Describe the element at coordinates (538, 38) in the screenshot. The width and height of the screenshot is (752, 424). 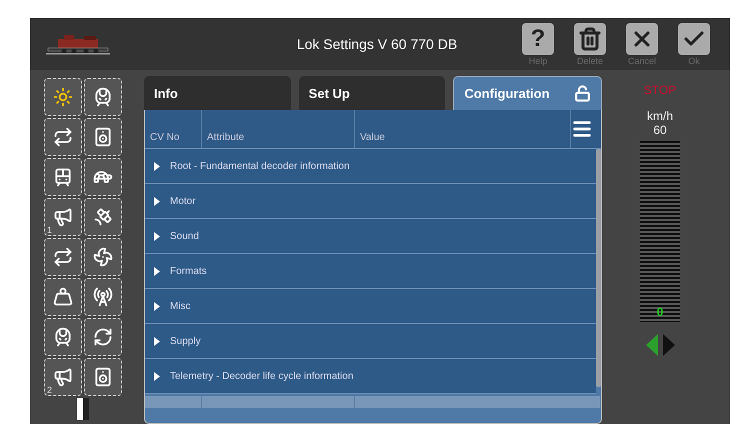
I see `help-button: ?` at that location.